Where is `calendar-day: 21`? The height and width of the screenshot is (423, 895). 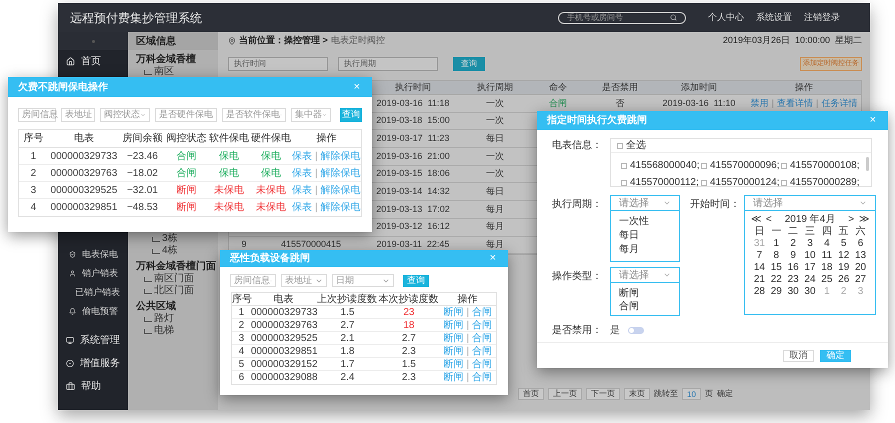
calendar-day: 21 is located at coordinates (759, 280).